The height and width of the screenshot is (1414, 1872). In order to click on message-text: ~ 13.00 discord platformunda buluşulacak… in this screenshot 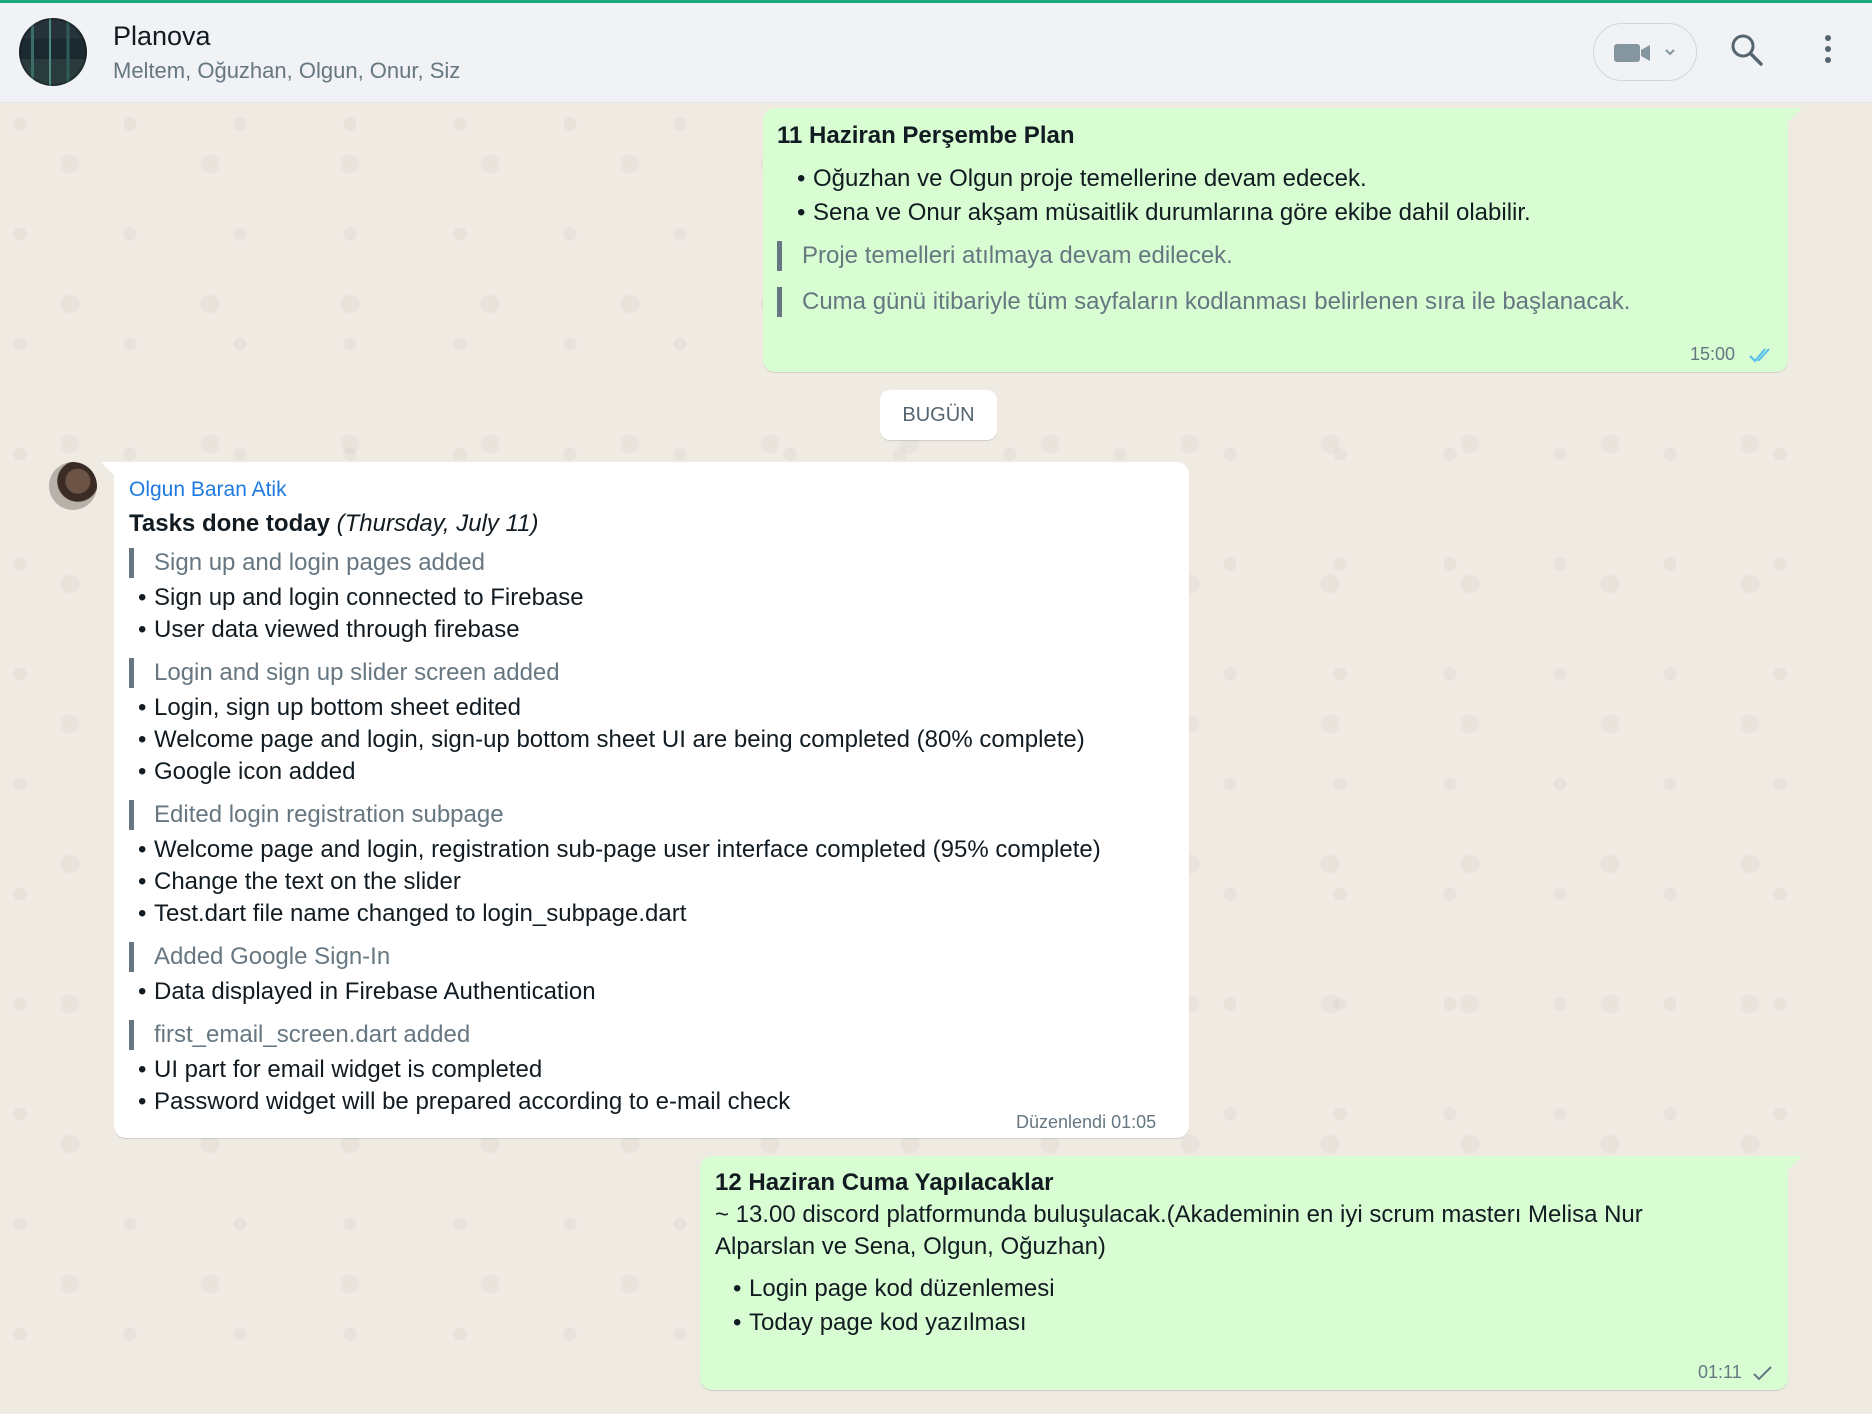, I will do `click(1179, 1214)`.